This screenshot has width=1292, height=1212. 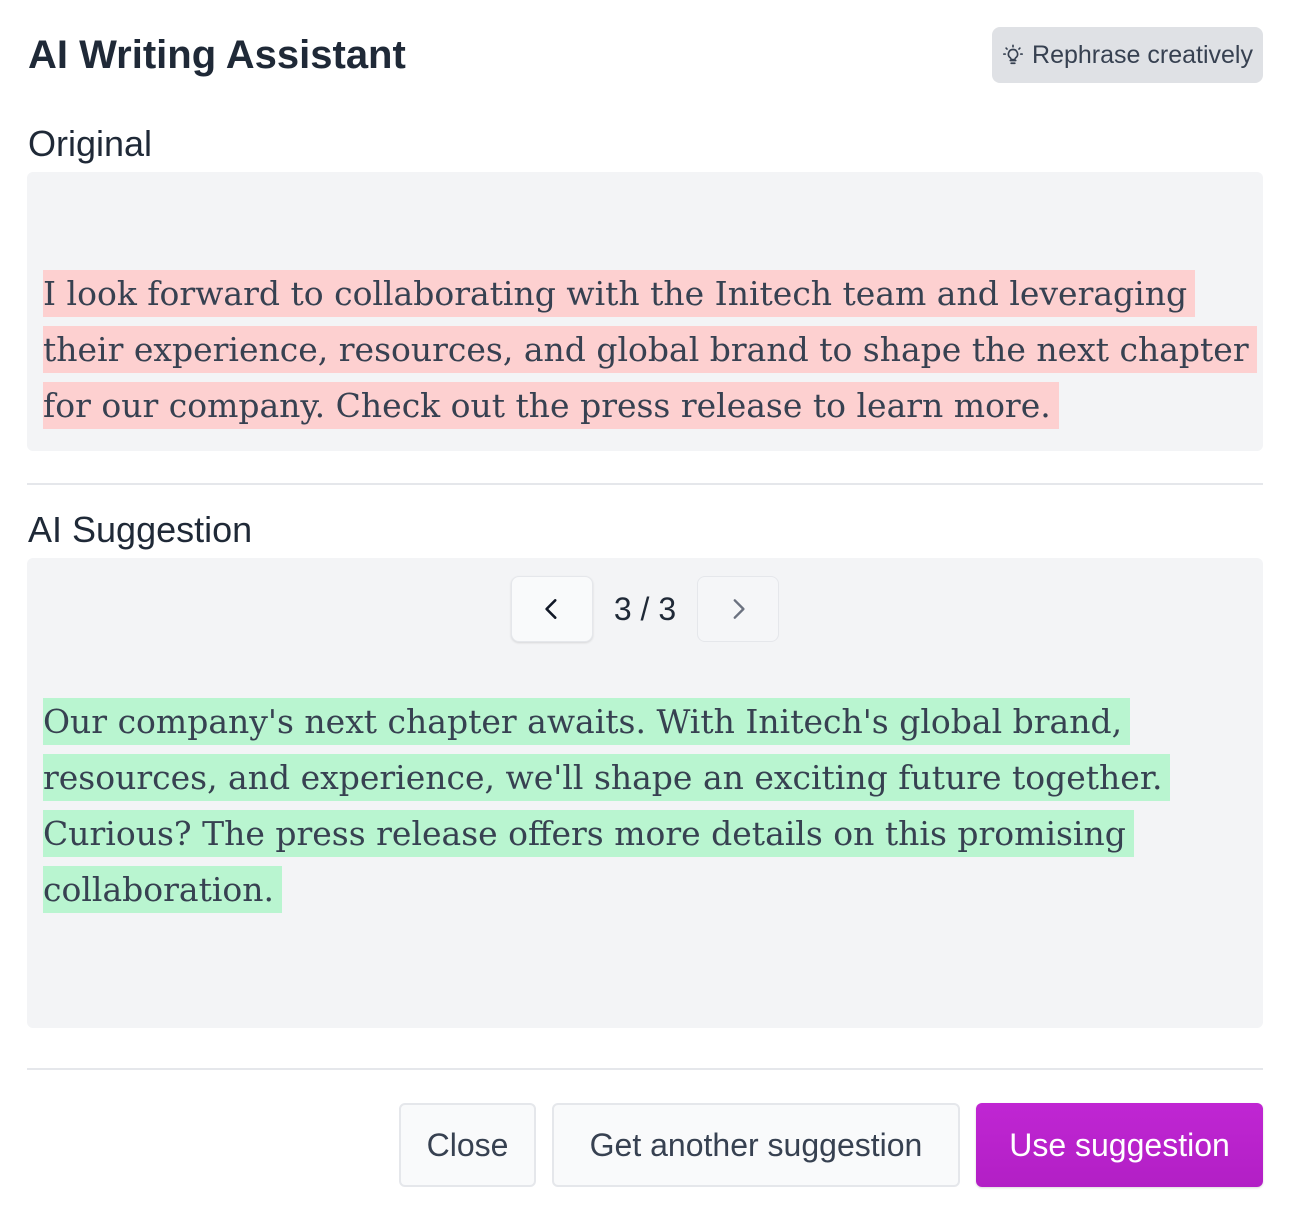 I want to click on original-section-label: Original, so click(x=90, y=143).